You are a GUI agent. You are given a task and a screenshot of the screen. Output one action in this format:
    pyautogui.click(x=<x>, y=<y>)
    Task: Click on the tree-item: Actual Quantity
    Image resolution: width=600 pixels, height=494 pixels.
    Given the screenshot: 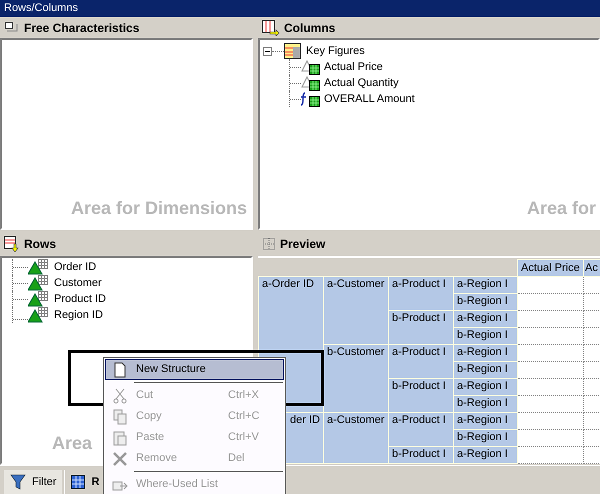 What is the action you would take?
    pyautogui.click(x=361, y=83)
    